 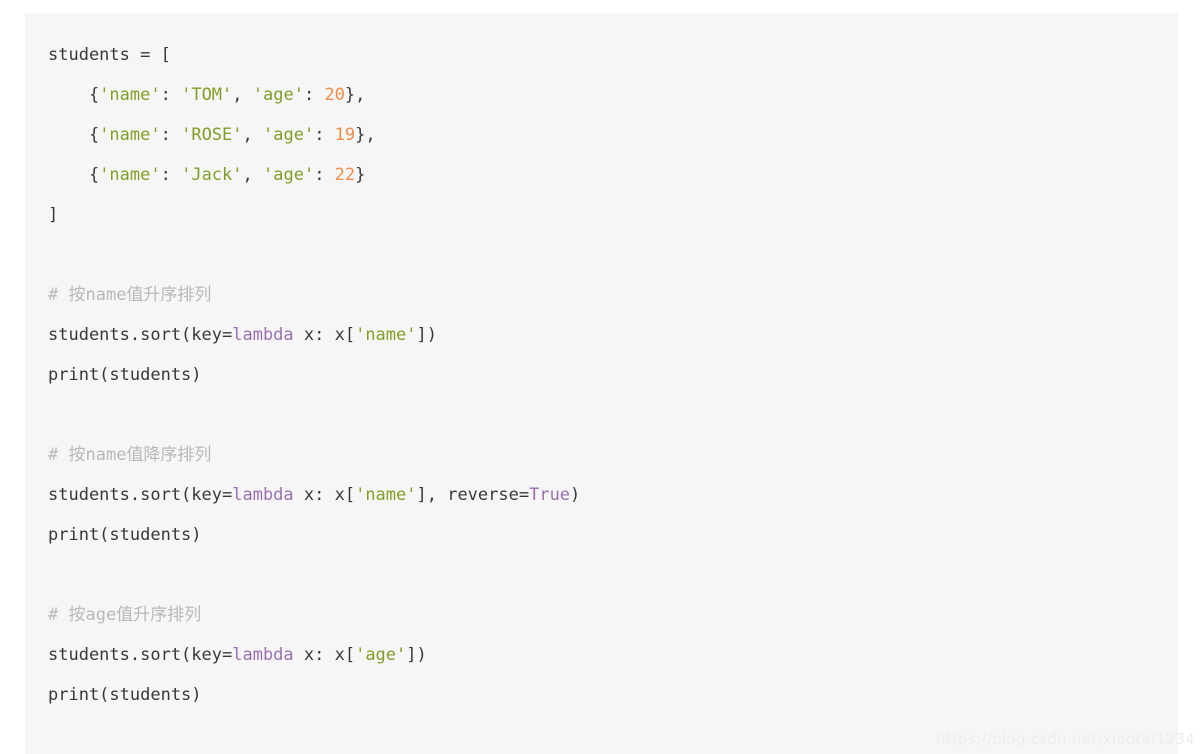 I want to click on code-line: # 按age值升序排列, so click(x=601, y=615).